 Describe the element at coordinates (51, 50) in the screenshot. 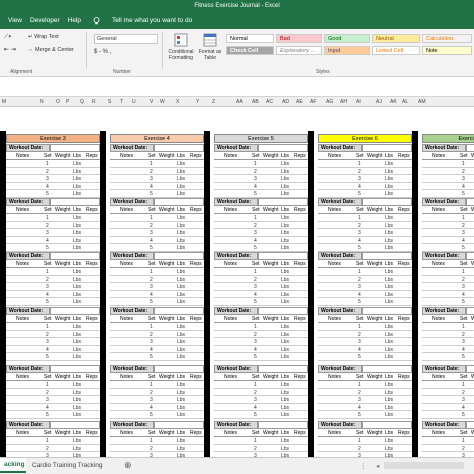

I see `merge-center-button: ⇔ Merge & Center` at that location.